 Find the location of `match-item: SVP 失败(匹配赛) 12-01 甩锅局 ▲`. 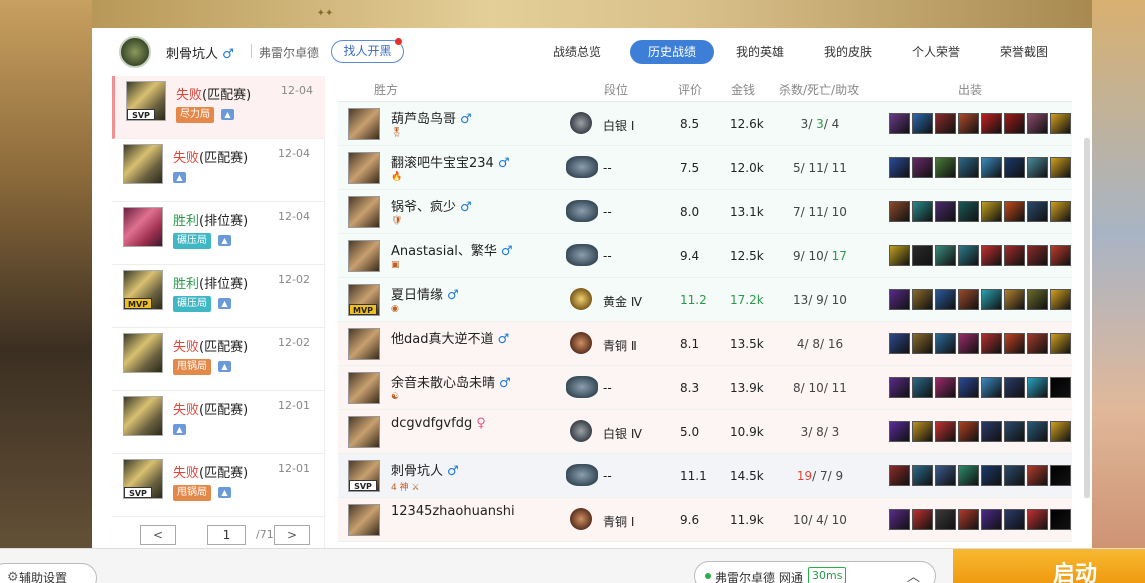

match-item: SVP 失败(匹配赛) 12-01 甩锅局 ▲ is located at coordinates (218, 485).